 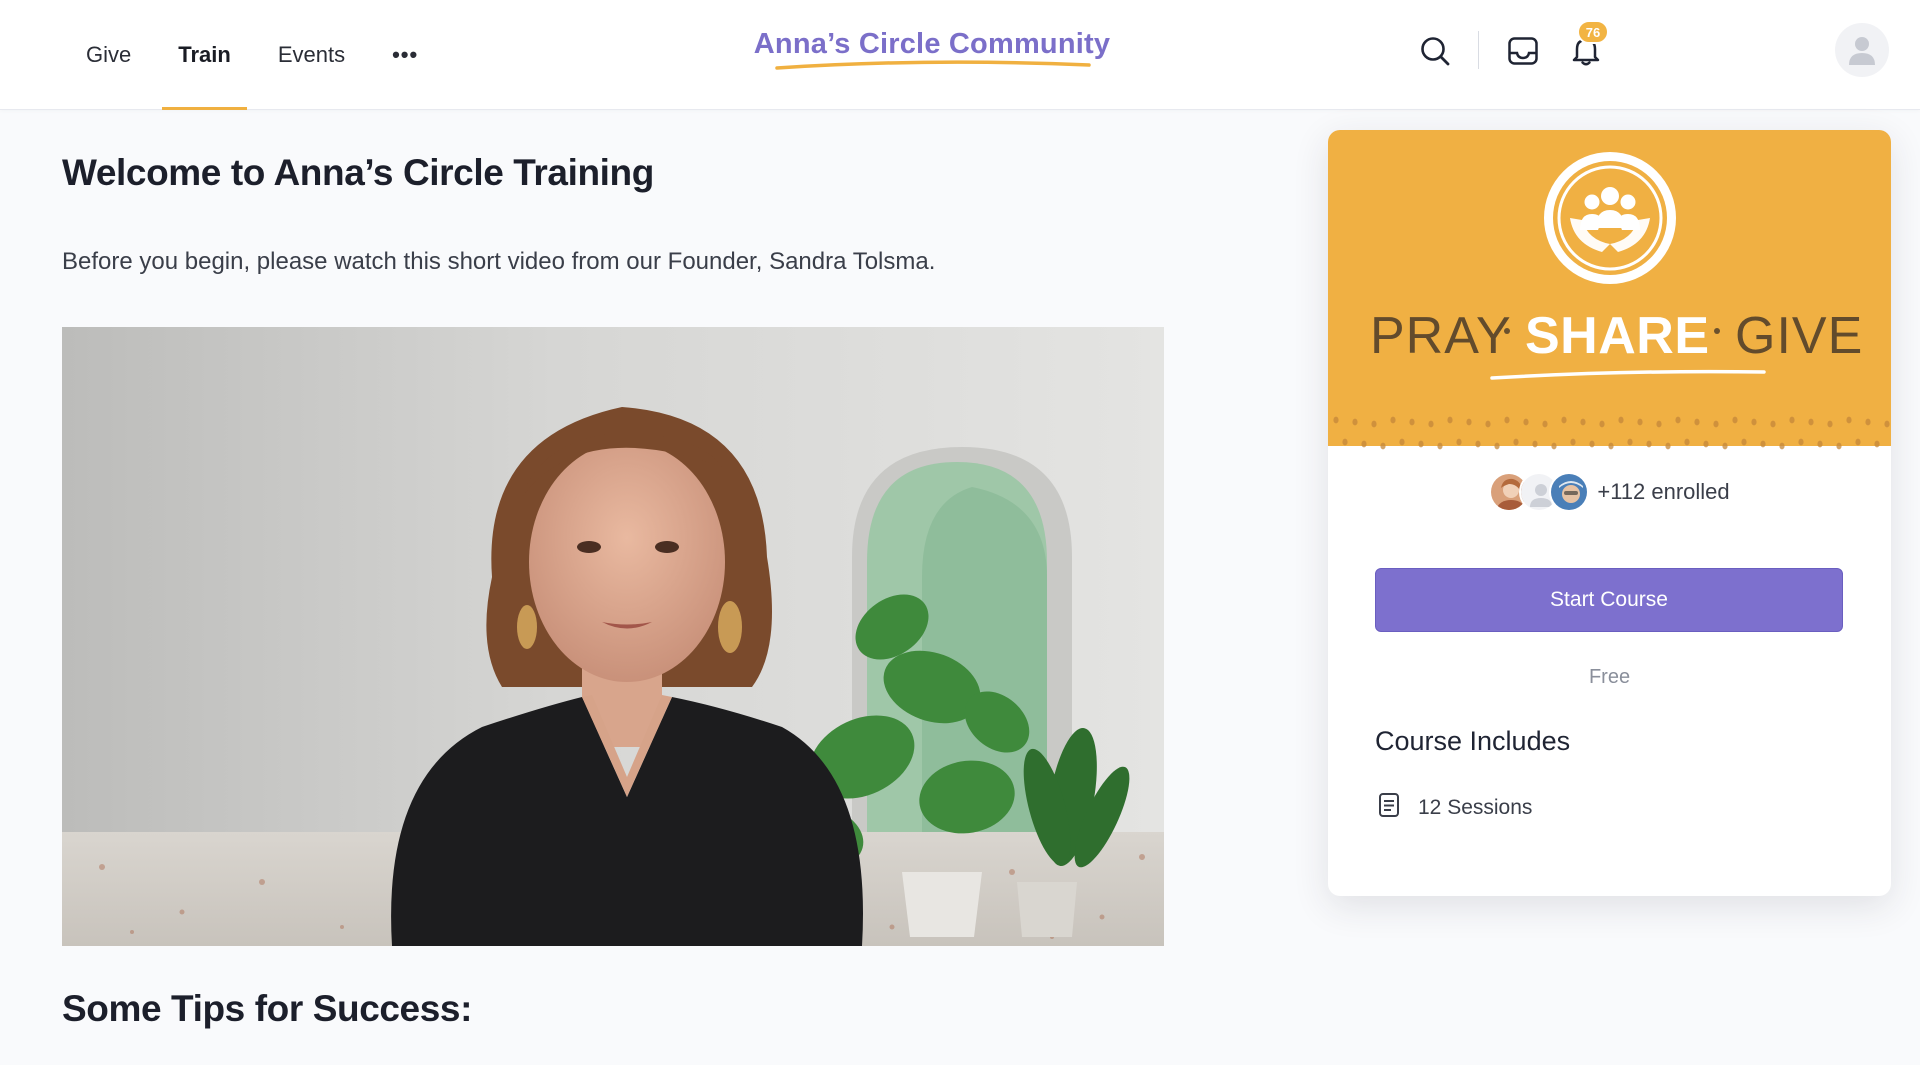 What do you see at coordinates (1609, 600) in the screenshot?
I see `start-course-button: Start Course` at bounding box center [1609, 600].